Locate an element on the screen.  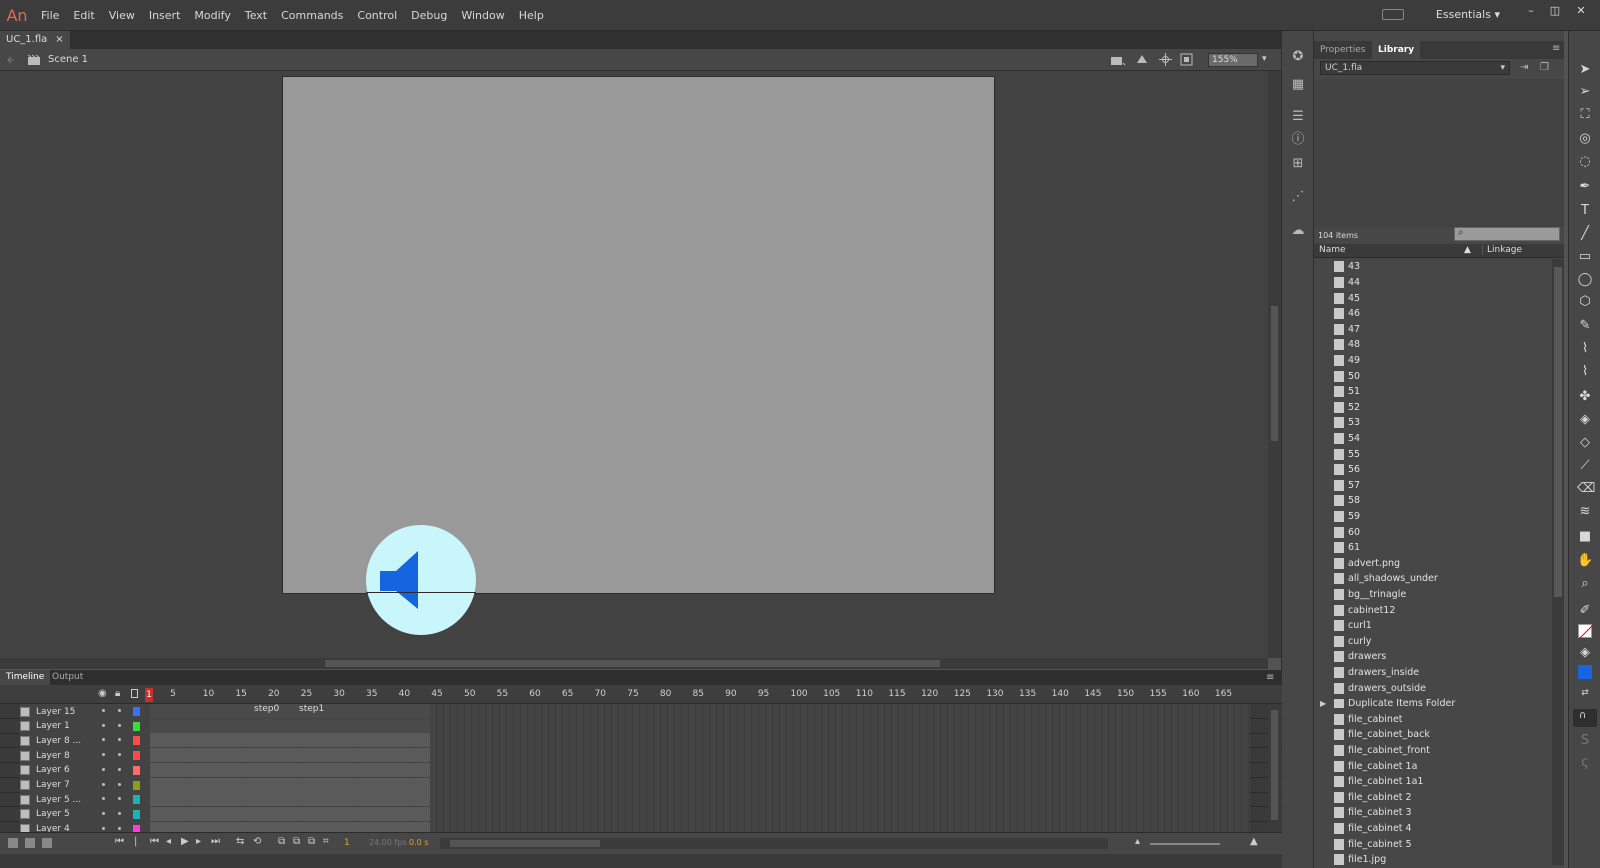
camera-tool-icon: ■ is located at coordinates (1585, 537).